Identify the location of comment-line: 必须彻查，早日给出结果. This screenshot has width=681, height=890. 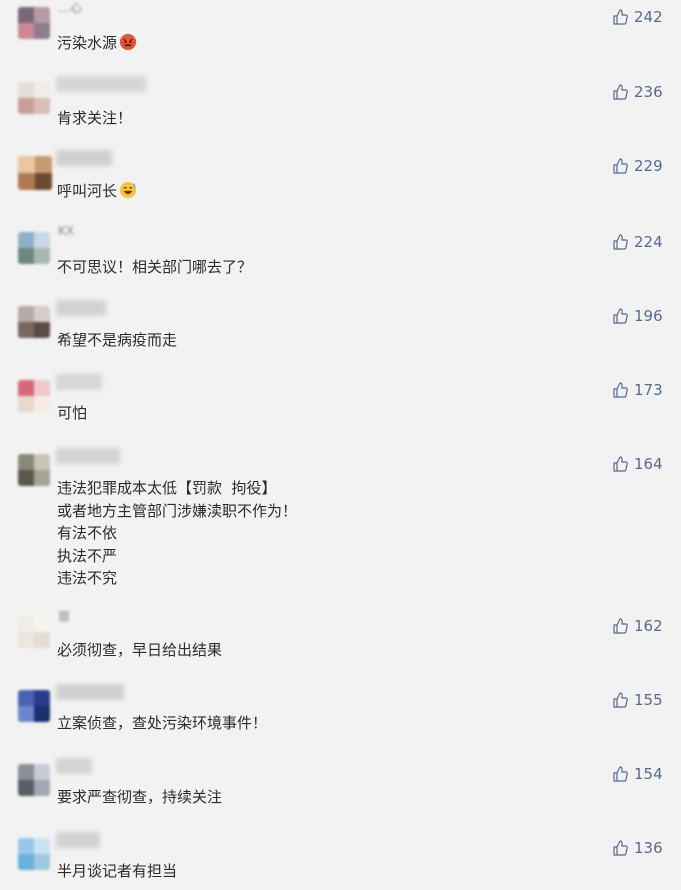
(140, 650).